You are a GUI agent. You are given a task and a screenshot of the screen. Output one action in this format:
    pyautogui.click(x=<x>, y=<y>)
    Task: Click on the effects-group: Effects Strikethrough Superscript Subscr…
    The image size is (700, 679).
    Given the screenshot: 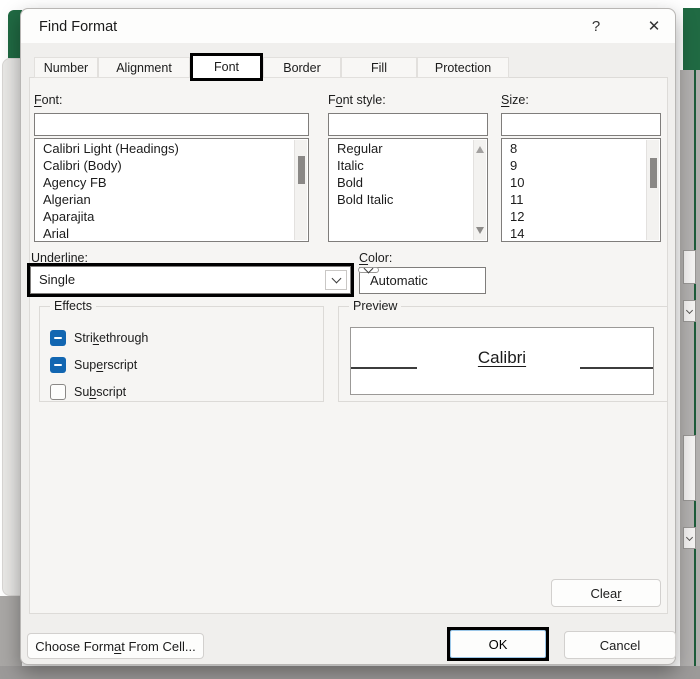 What is the action you would take?
    pyautogui.click(x=181, y=350)
    